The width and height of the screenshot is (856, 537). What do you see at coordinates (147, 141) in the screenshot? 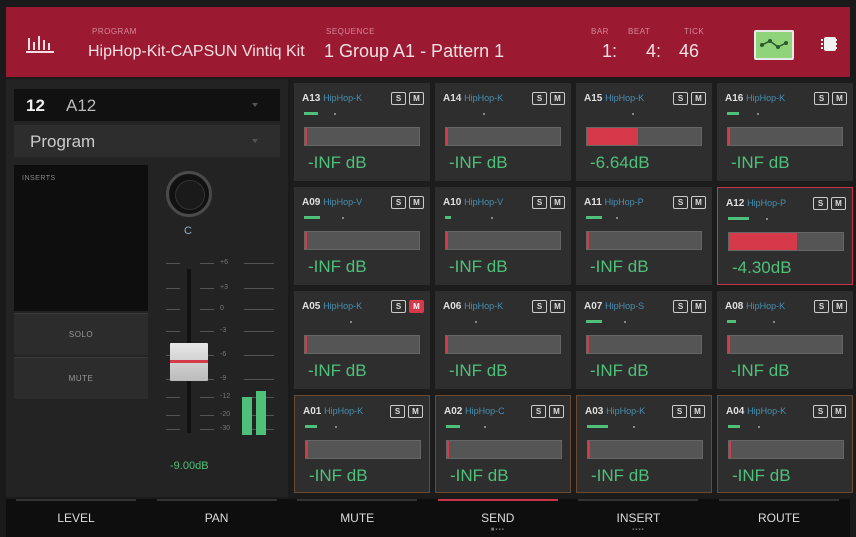
I see `channel-type-selector: Program` at bounding box center [147, 141].